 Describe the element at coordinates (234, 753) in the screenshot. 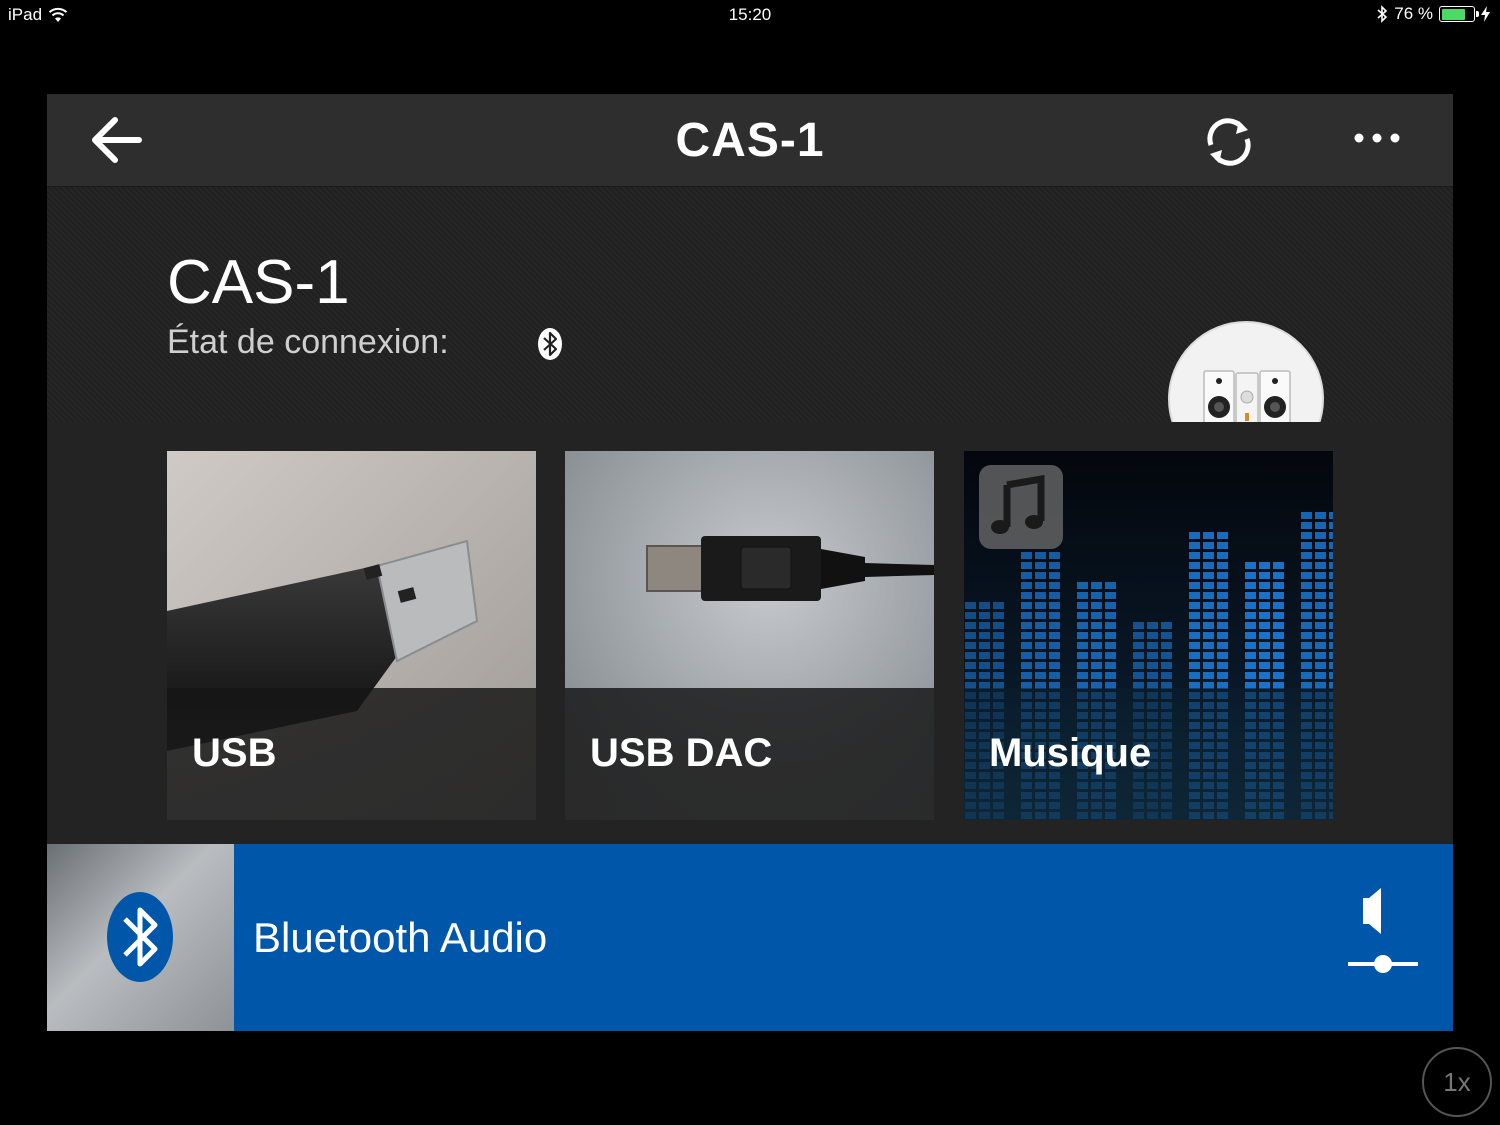

I see `source-label-usb: USB` at that location.